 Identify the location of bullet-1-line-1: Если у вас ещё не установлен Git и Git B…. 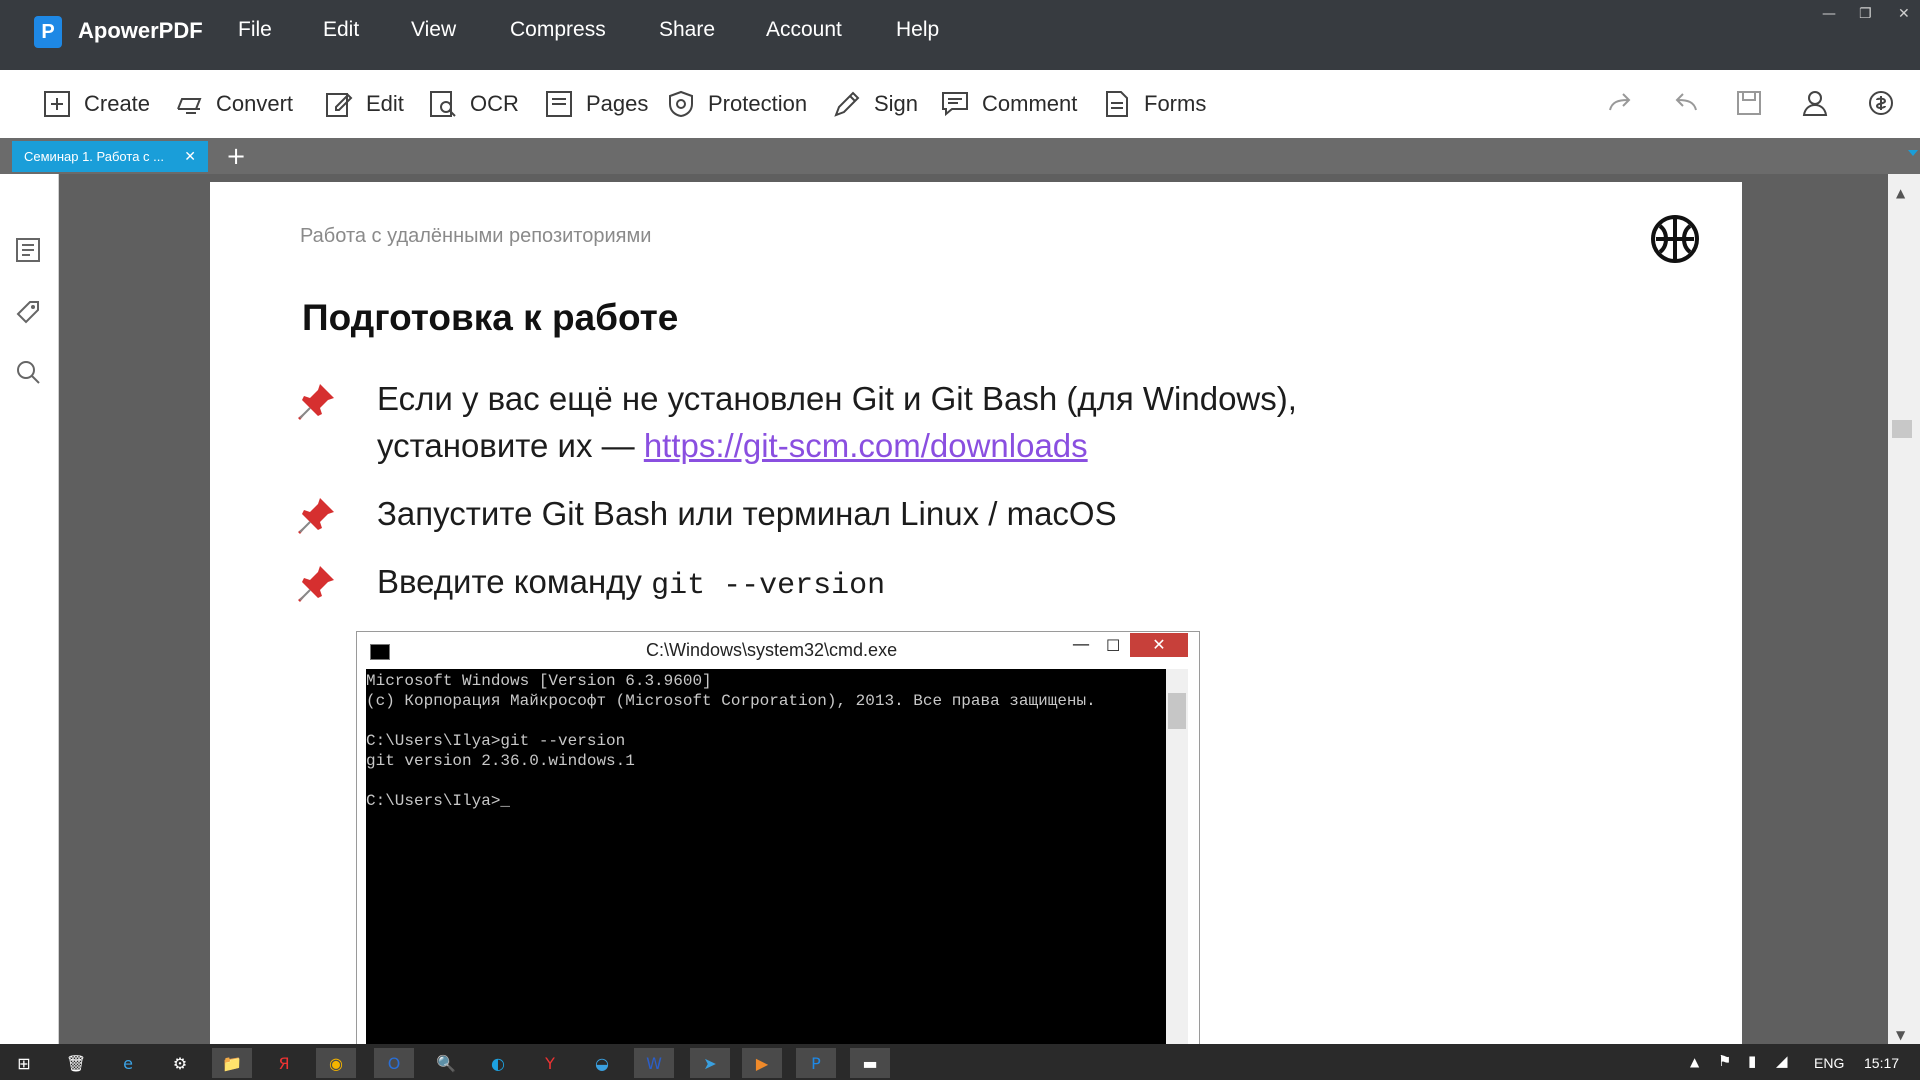
(837, 398).